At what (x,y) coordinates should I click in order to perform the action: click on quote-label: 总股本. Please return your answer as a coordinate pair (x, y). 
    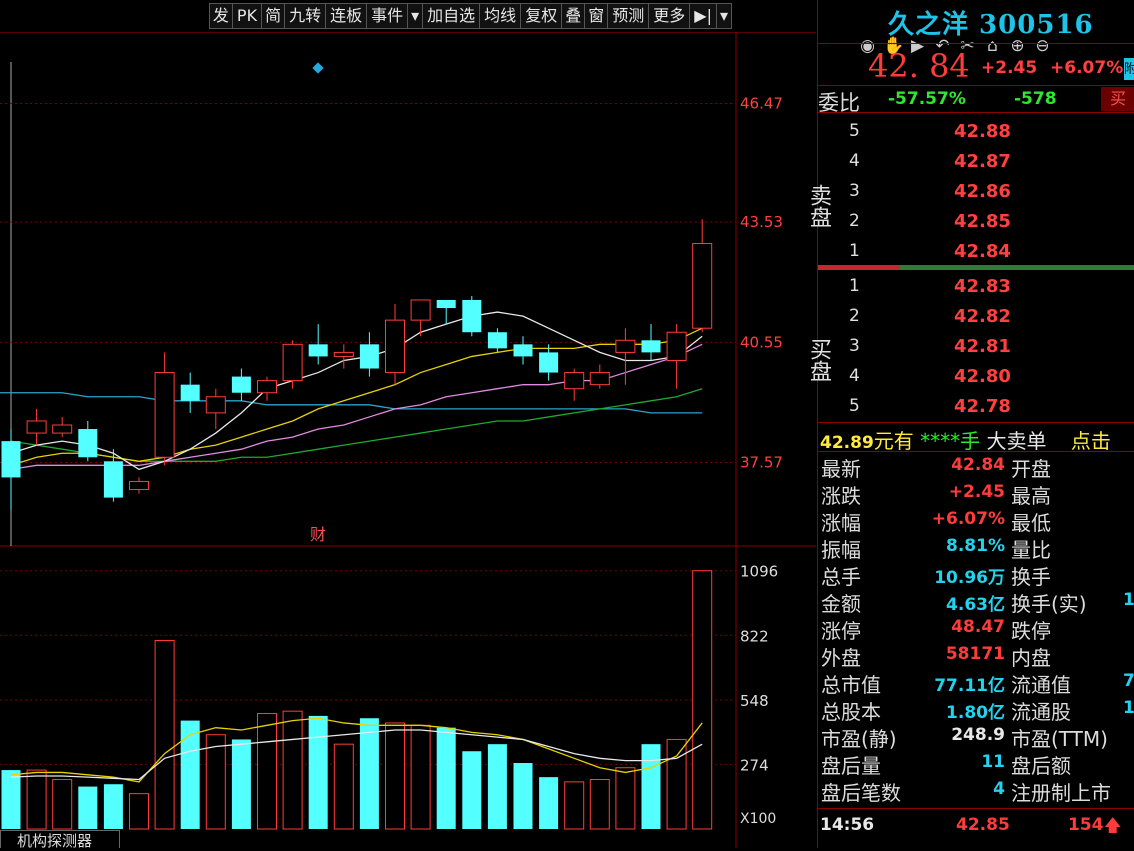
    Looking at the image, I should click on (851, 712).